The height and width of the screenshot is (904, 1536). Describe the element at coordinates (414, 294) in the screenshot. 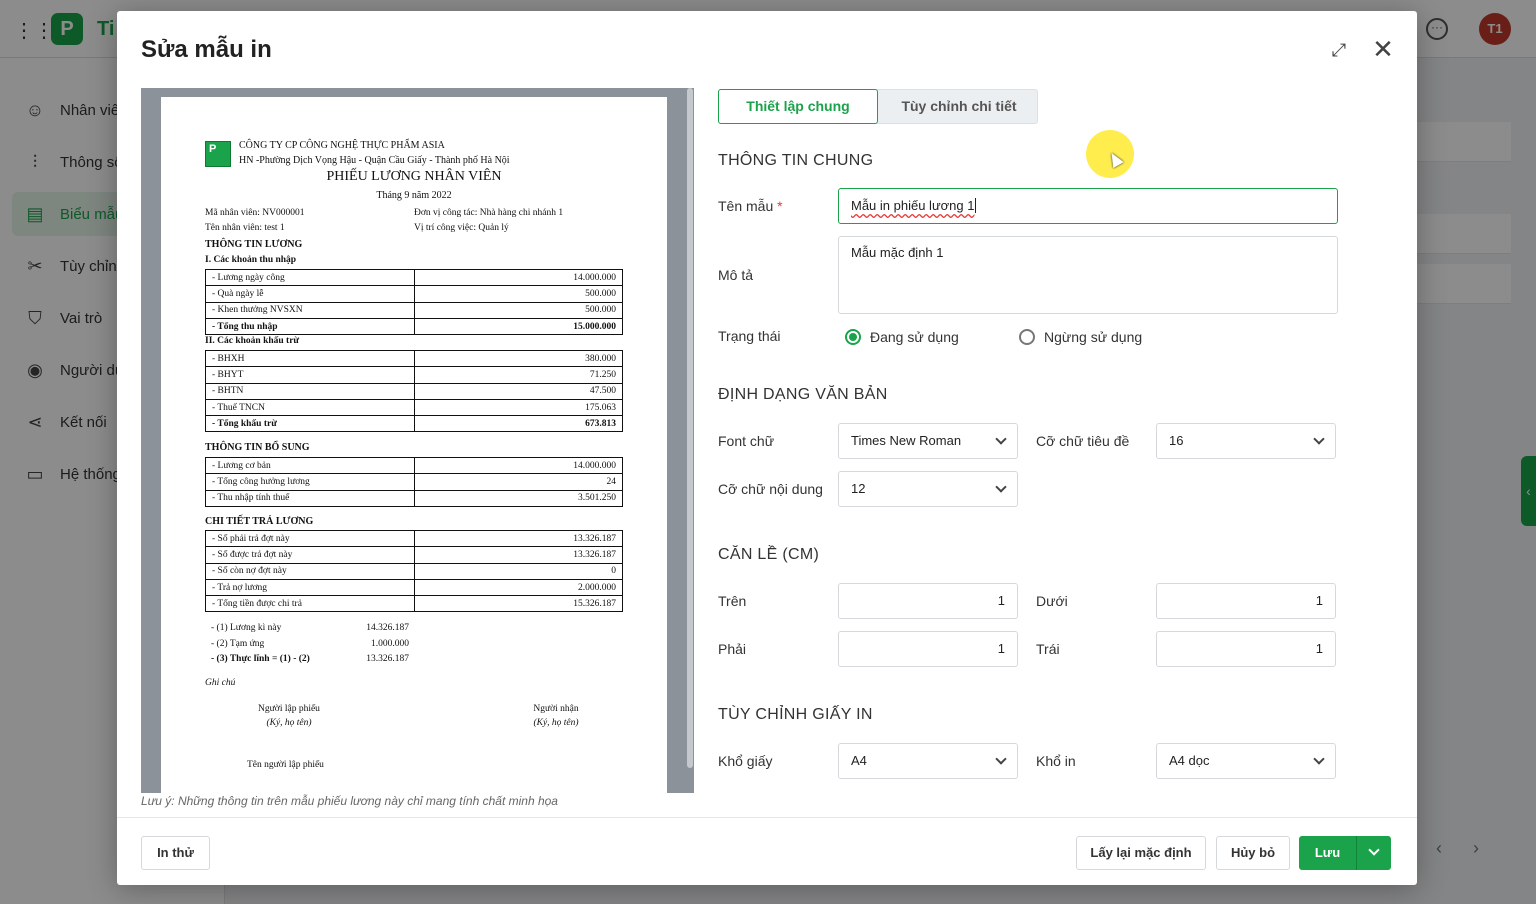

I see `table-row: - Quà ngày lễ 500.000` at that location.